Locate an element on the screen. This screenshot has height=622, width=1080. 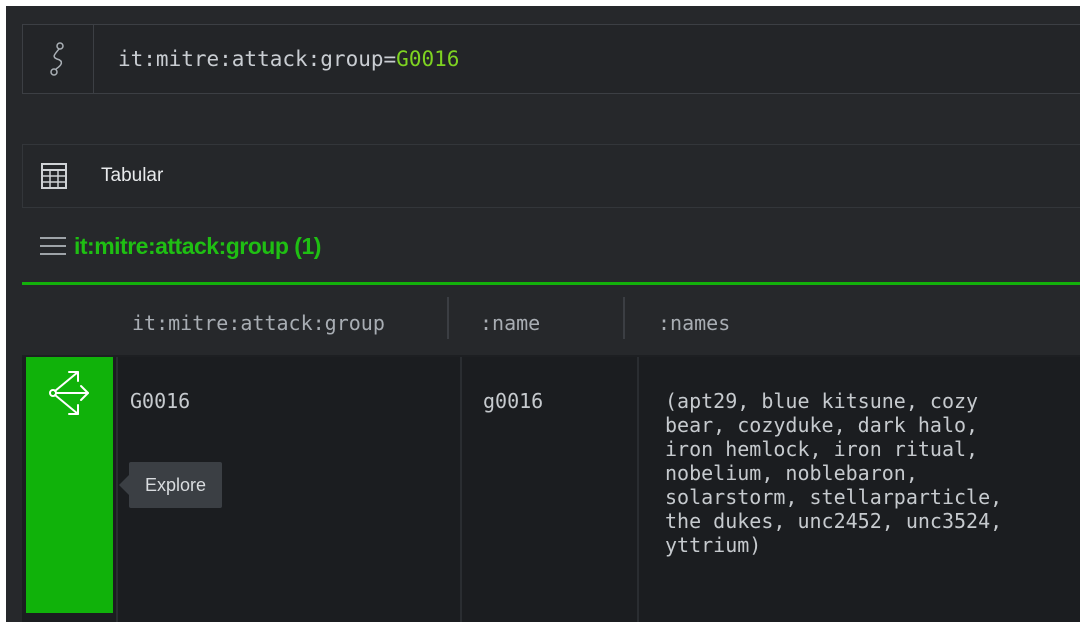
top-edge is located at coordinates (540, 3).